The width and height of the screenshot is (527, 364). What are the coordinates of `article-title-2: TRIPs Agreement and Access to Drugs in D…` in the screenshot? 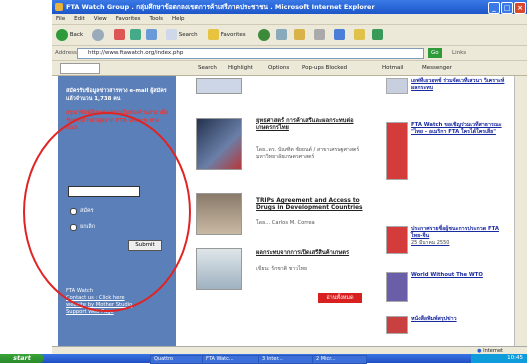 It's located at (314, 205).